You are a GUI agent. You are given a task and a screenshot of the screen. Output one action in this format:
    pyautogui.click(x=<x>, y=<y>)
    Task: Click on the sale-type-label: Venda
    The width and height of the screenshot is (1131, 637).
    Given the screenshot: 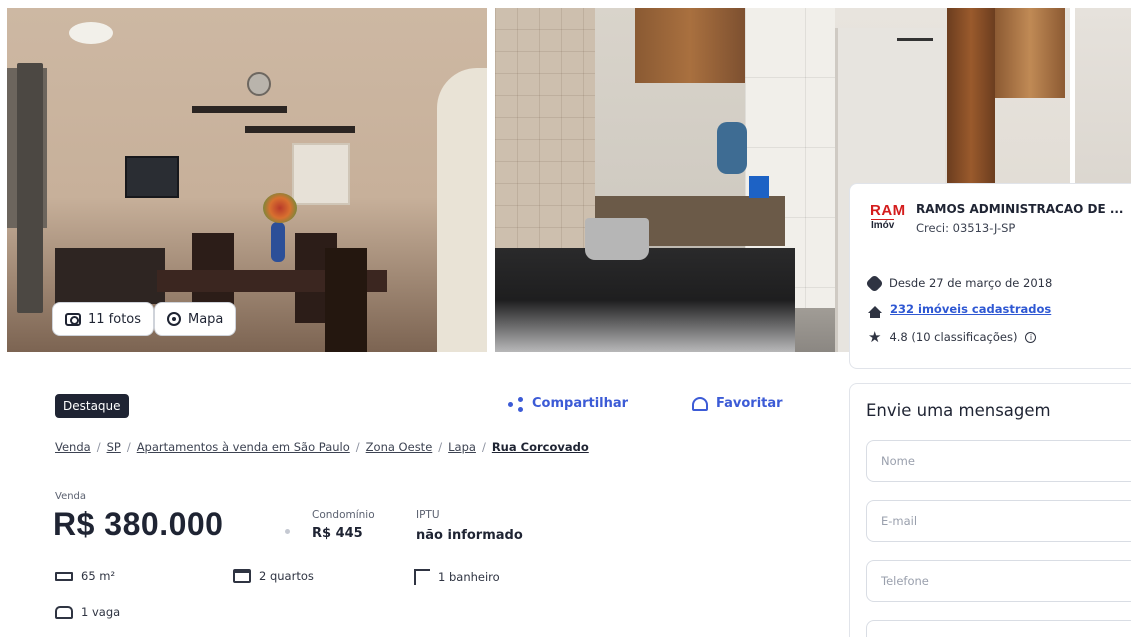 What is the action you would take?
    pyautogui.click(x=71, y=496)
    